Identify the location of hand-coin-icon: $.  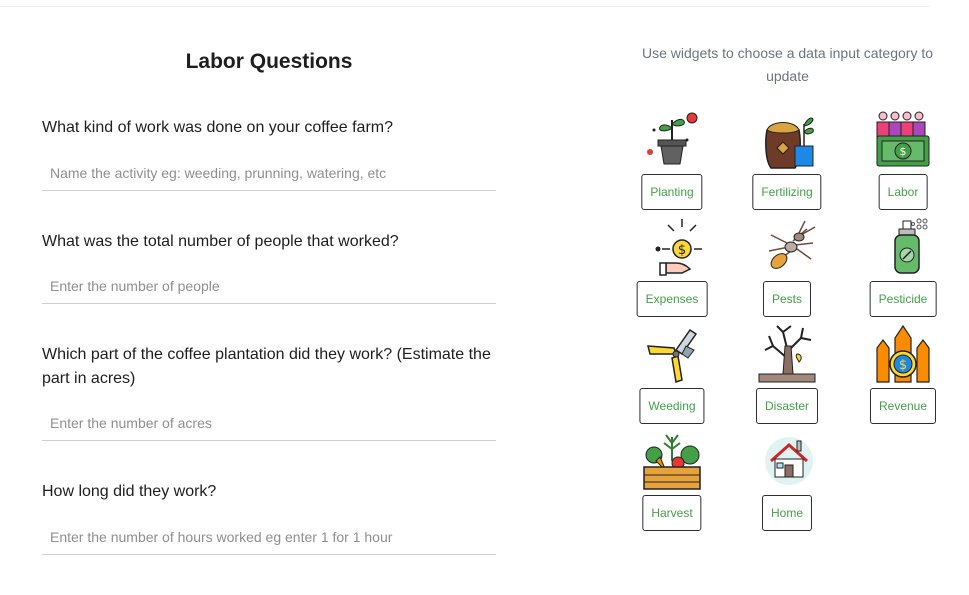
(672, 247).